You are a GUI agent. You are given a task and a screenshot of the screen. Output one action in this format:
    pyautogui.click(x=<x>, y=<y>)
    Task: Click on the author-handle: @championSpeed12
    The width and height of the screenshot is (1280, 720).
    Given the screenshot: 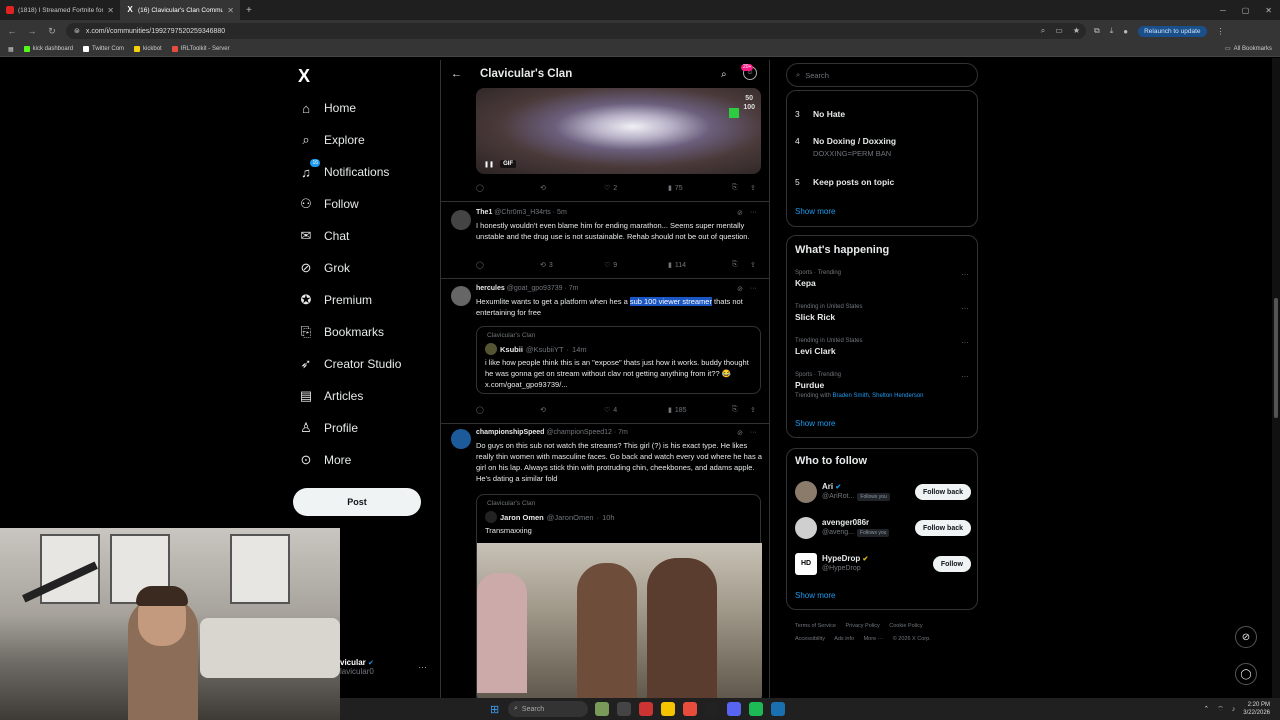 What is the action you would take?
    pyautogui.click(x=579, y=432)
    